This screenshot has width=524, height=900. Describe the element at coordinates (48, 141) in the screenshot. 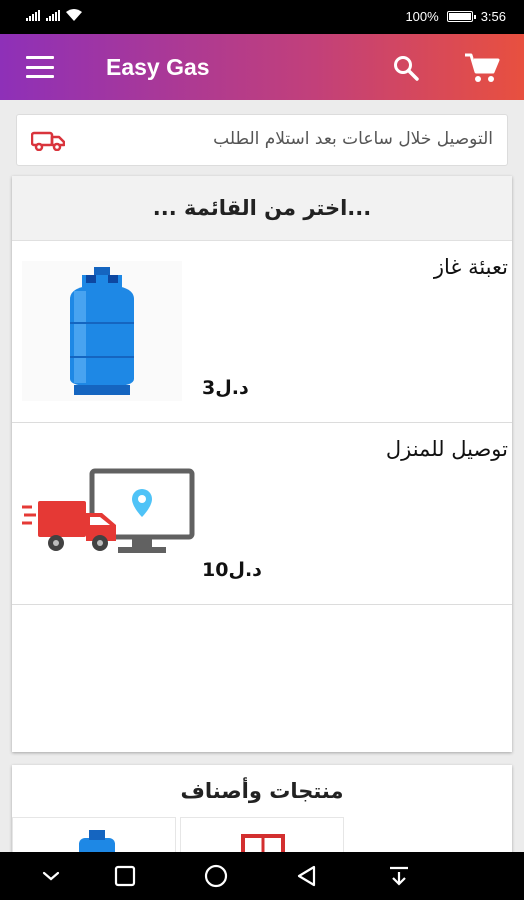

I see `truck-icon` at that location.